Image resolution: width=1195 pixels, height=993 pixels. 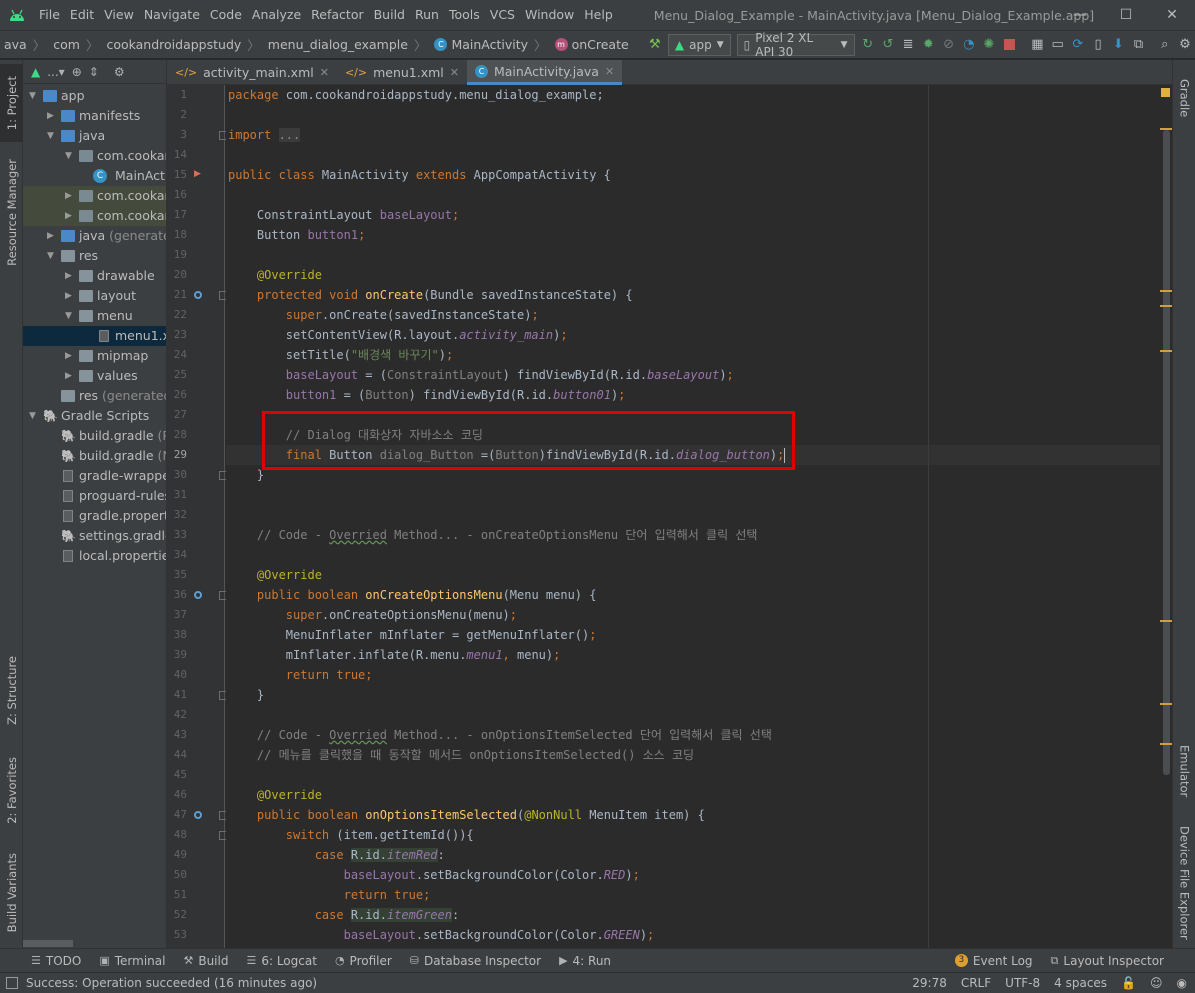 What do you see at coordinates (94, 516) in the screenshot?
I see `tree-item: gradle.properties` at bounding box center [94, 516].